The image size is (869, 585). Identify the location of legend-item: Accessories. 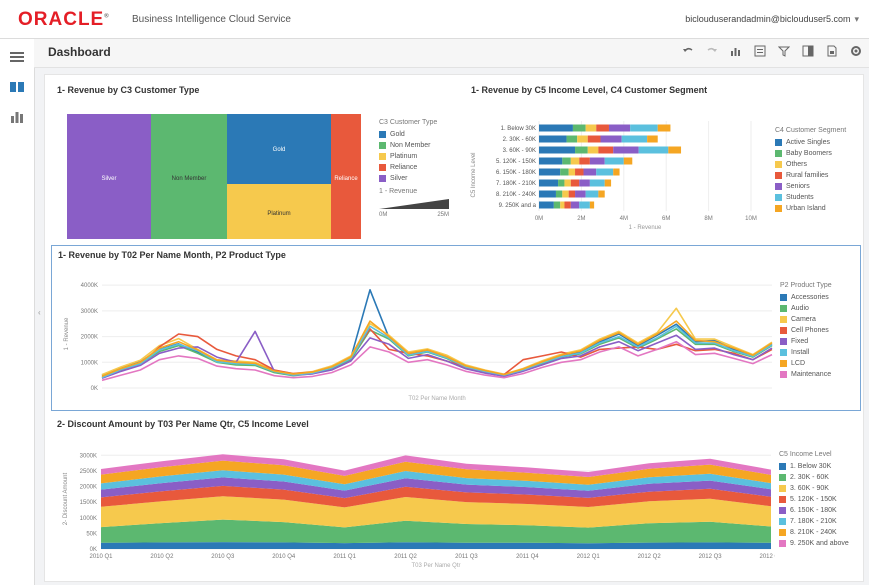
(820, 297).